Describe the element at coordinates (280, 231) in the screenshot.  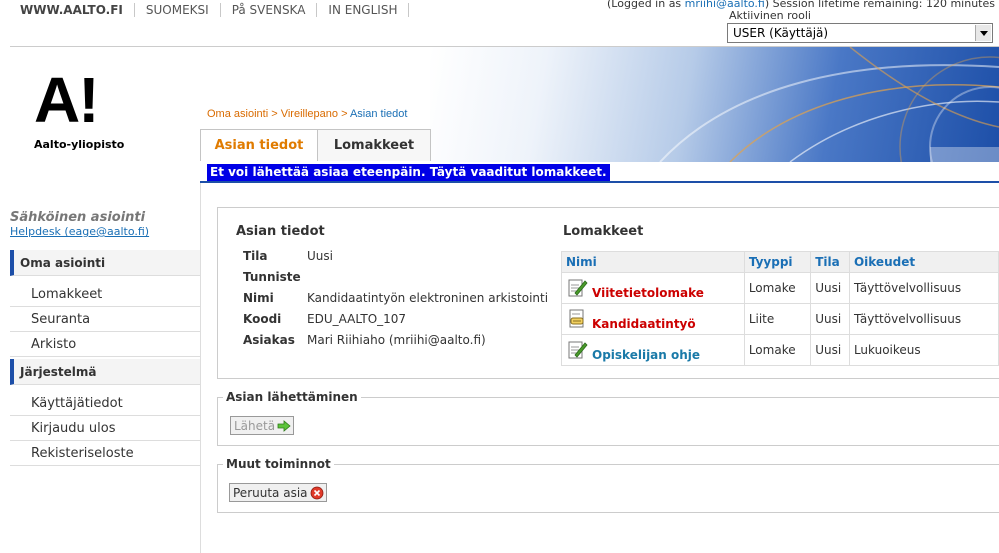
I see `case-details-title: Asian tiedot` at that location.